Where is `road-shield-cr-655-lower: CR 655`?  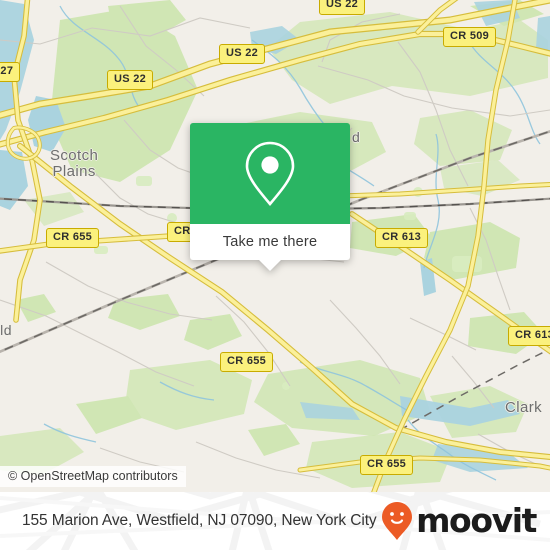 road-shield-cr-655-lower: CR 655 is located at coordinates (247, 362).